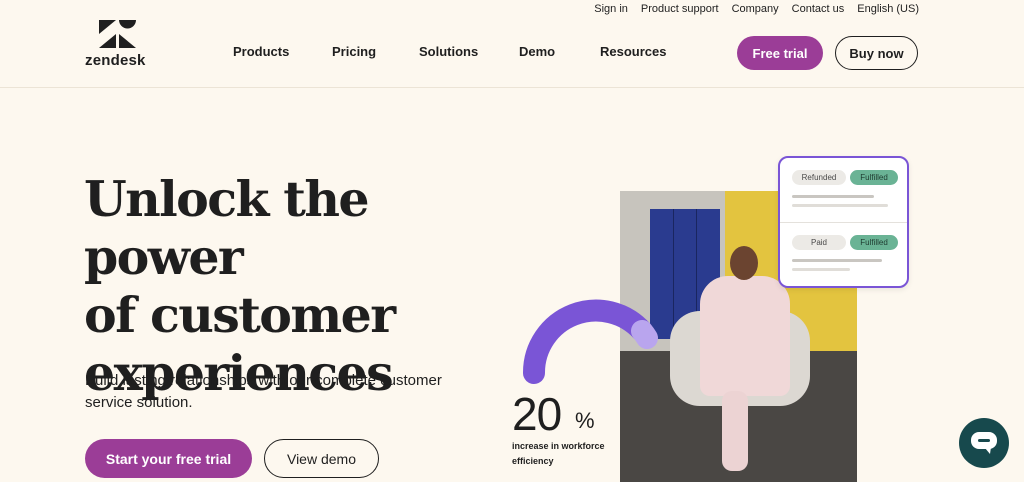  What do you see at coordinates (240, 315) in the screenshot?
I see `hero-title-line: of customer` at bounding box center [240, 315].